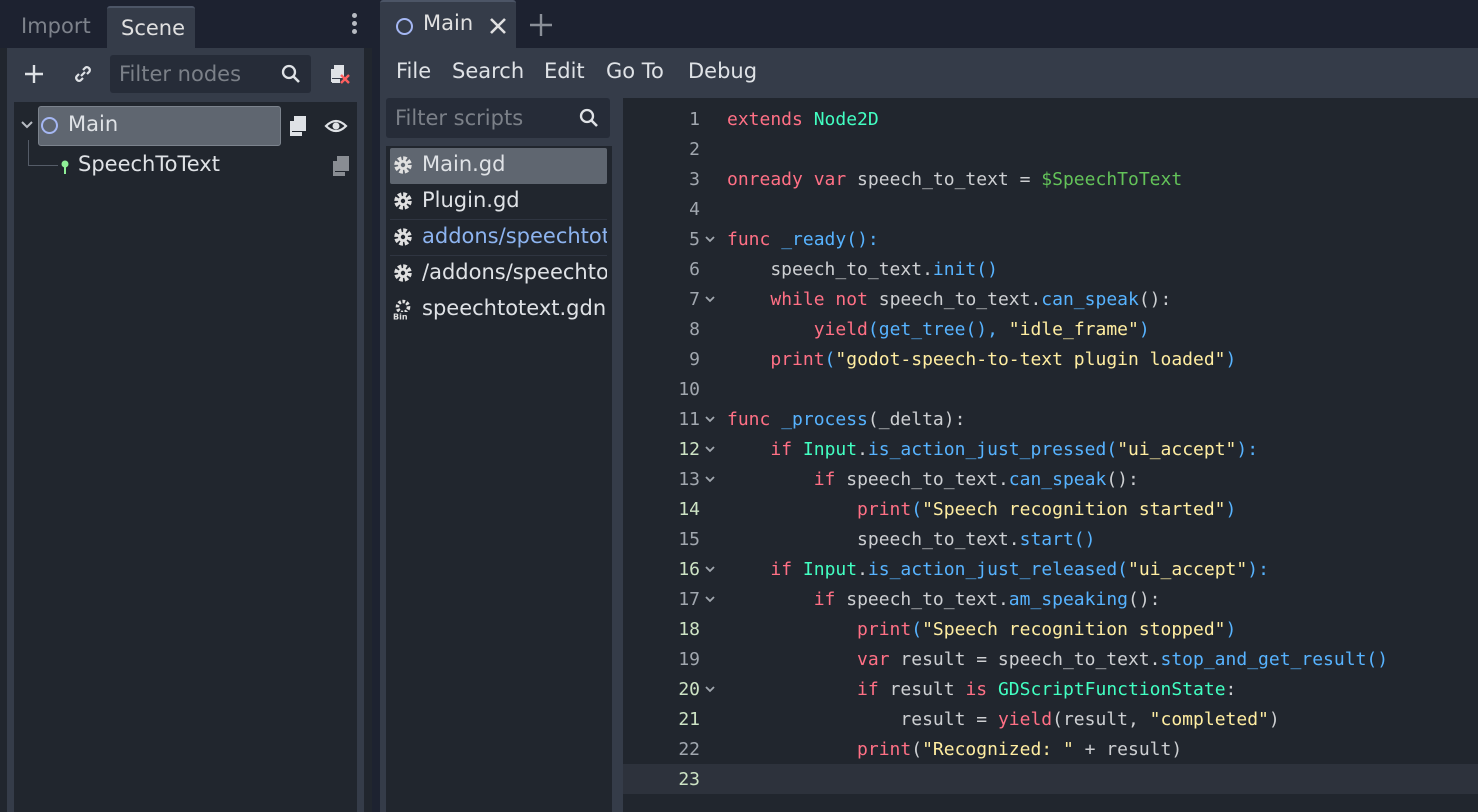  Describe the element at coordinates (987, 599) in the screenshot. I see `code-text: if speech_to_text.am_speaking():` at that location.